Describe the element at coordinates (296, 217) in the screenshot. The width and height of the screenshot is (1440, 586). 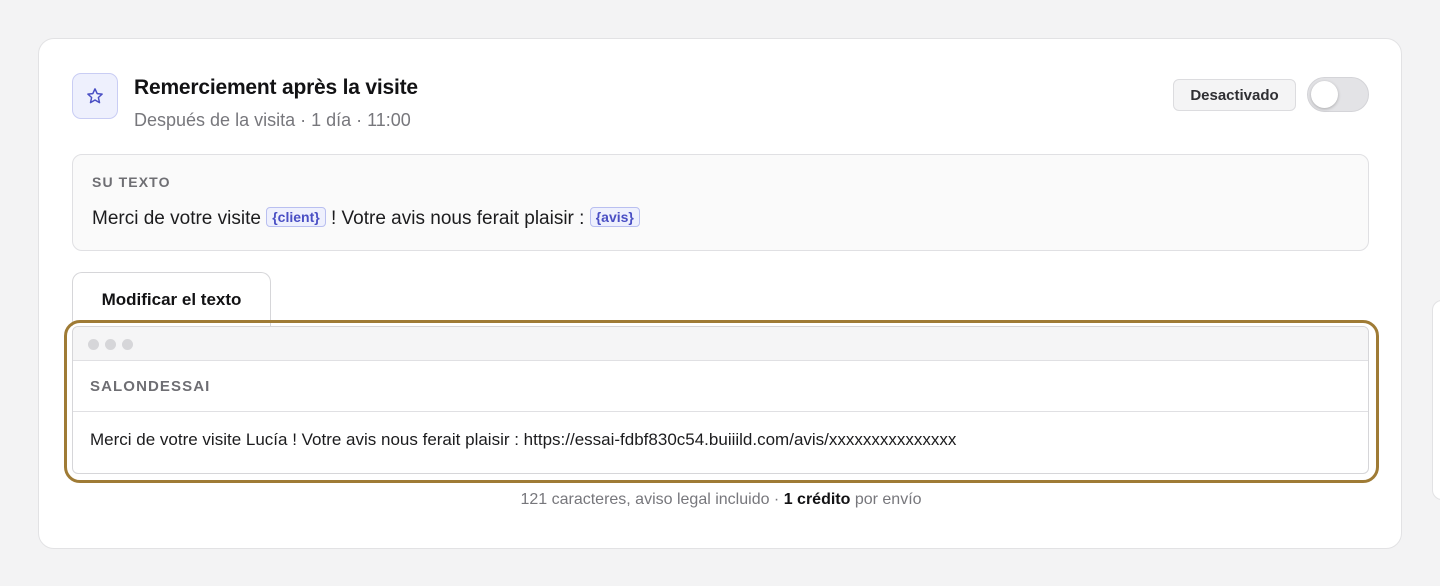
I see `variable-chip-client: {client}` at that location.